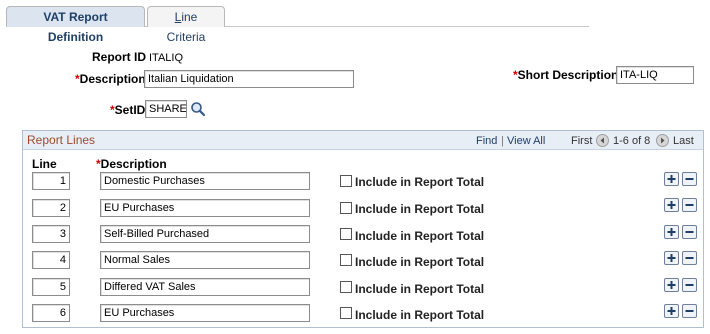 This screenshot has width=710, height=334. What do you see at coordinates (205, 181) in the screenshot?
I see `line-description-field: Domestic Purchases` at bounding box center [205, 181].